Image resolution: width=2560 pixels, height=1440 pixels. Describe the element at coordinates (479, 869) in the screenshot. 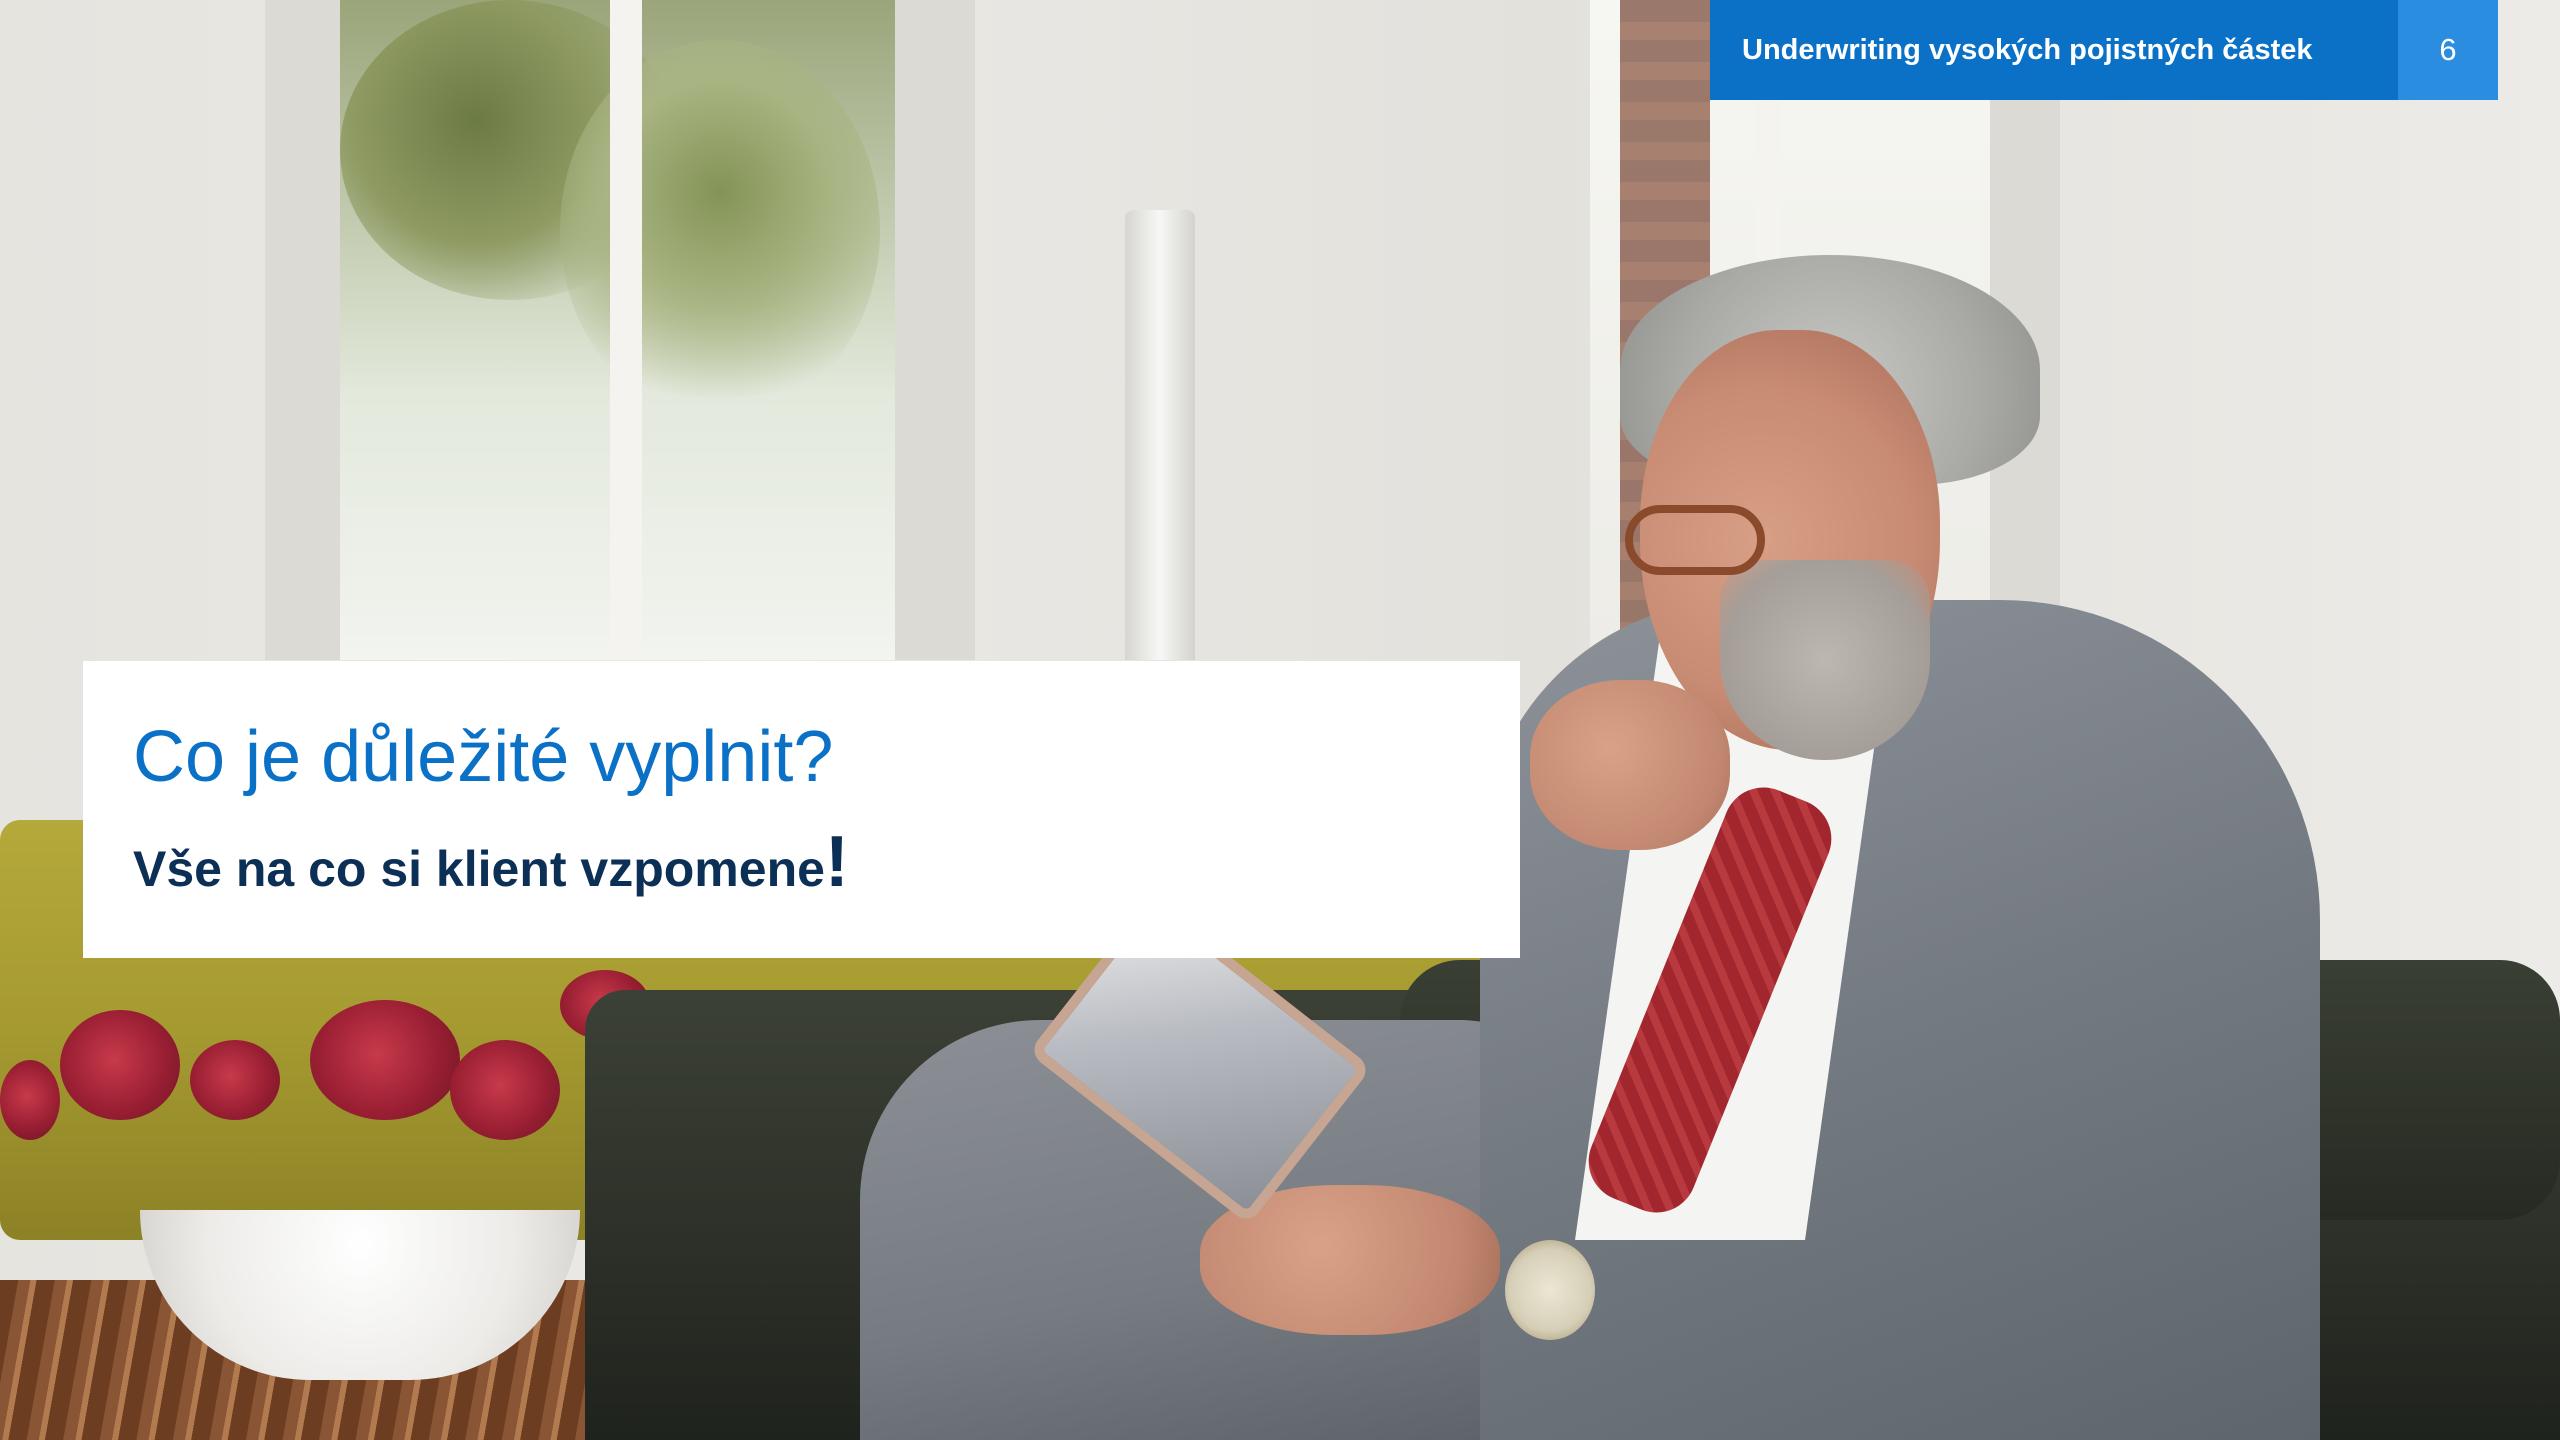

I see `slide-subheading-text: Vše na co si klient vzpomene` at that location.